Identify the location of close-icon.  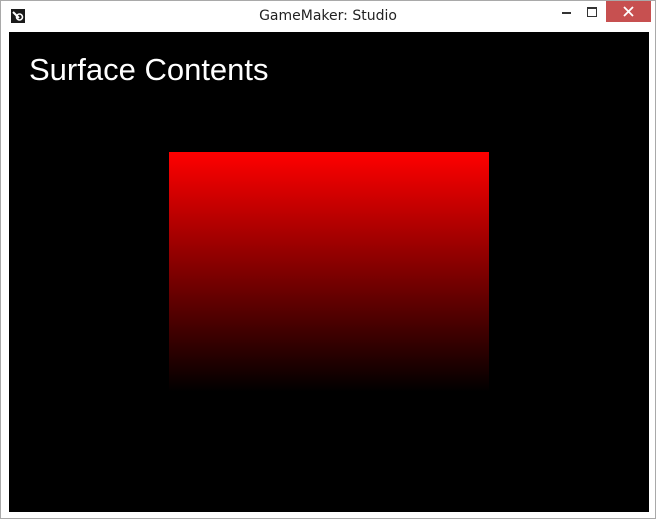
(628, 11).